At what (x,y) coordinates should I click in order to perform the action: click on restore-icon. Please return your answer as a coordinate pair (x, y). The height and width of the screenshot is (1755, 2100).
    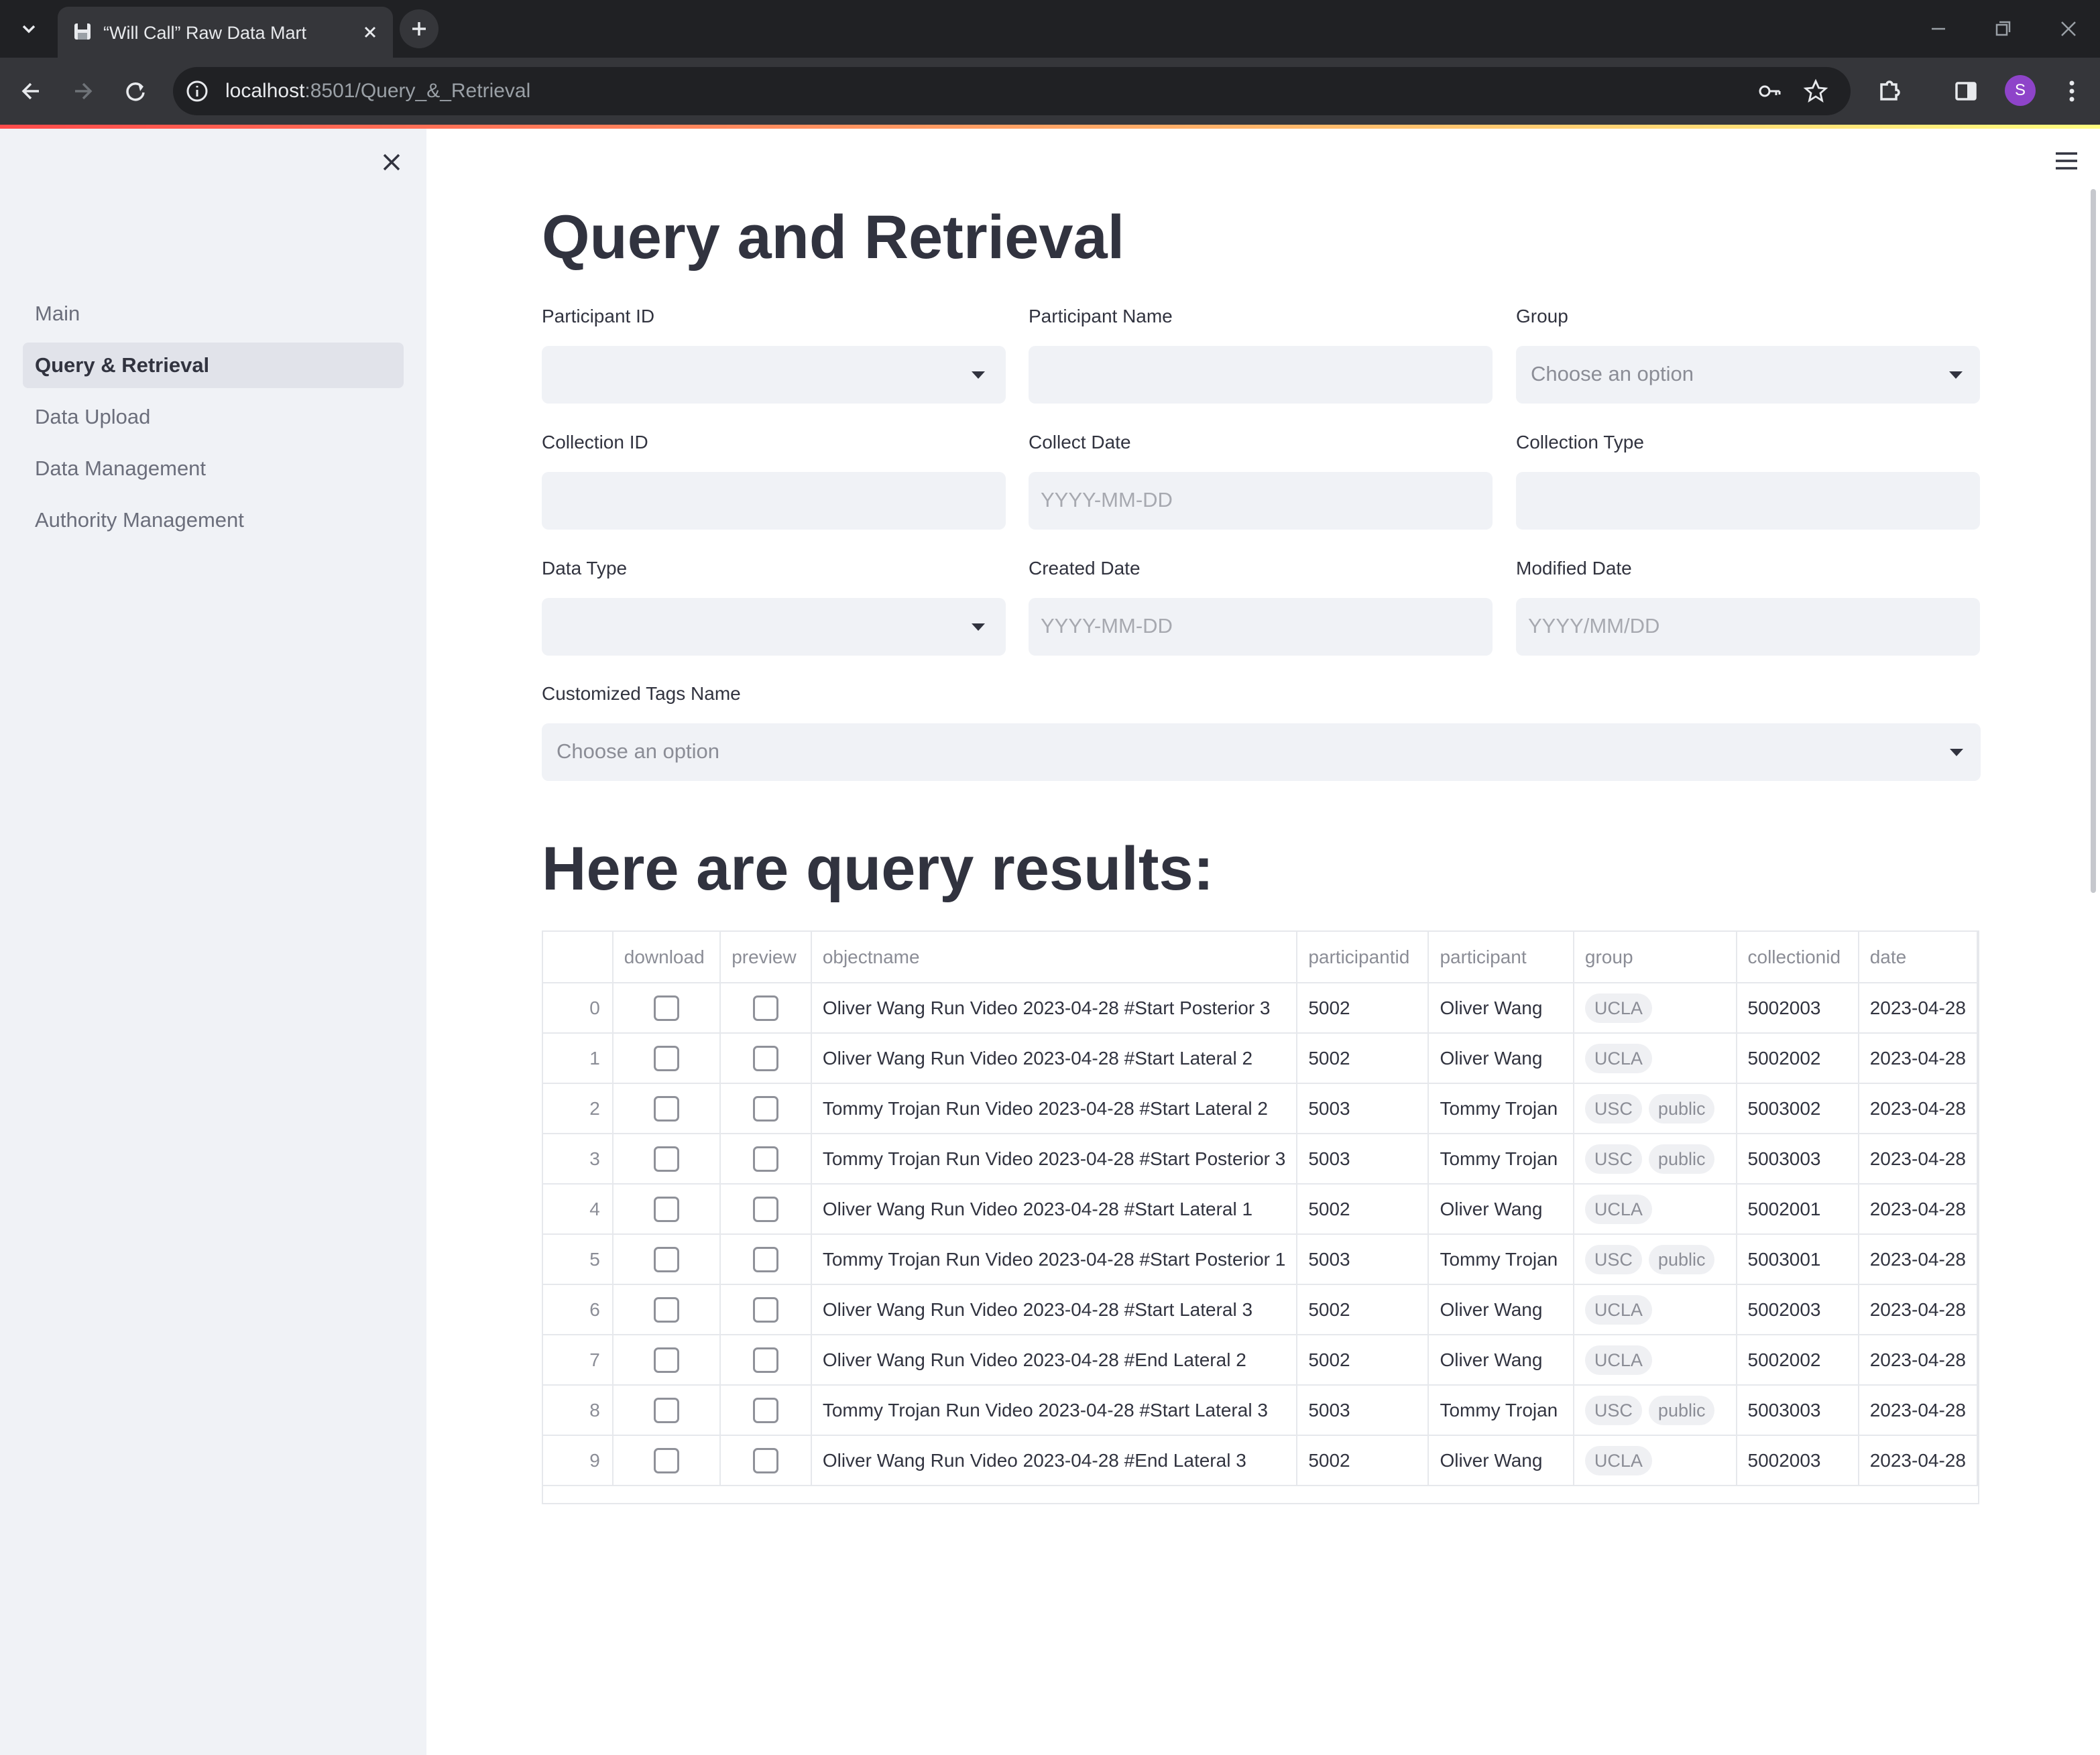
    Looking at the image, I should click on (2002, 29).